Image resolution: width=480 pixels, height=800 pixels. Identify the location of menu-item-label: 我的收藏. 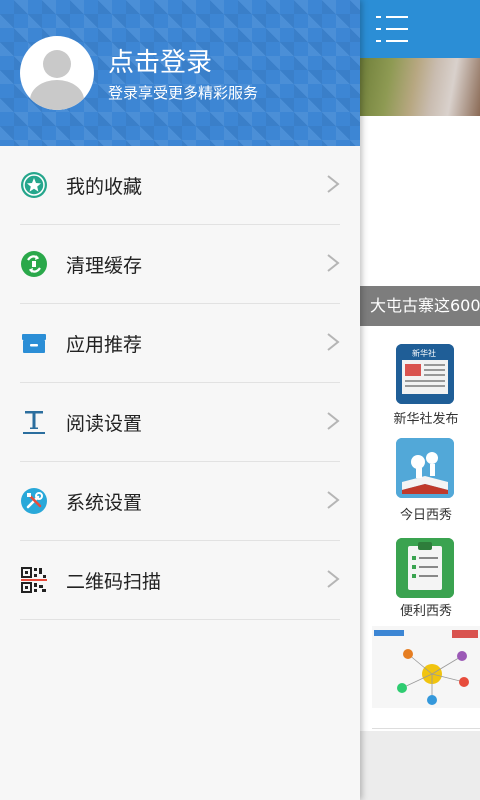
(104, 187).